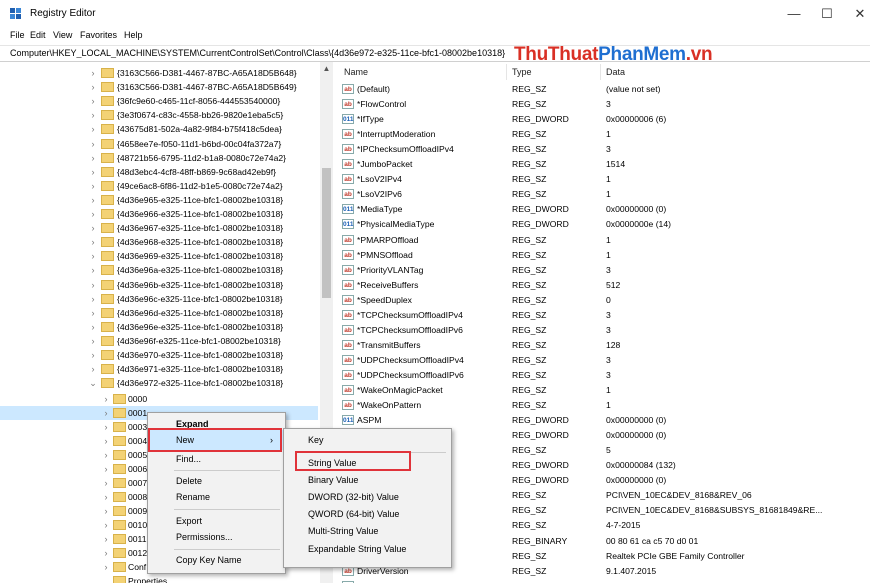  I want to click on value-row: ab *PMARPOffload REG_SZ 1, so click(603, 240).